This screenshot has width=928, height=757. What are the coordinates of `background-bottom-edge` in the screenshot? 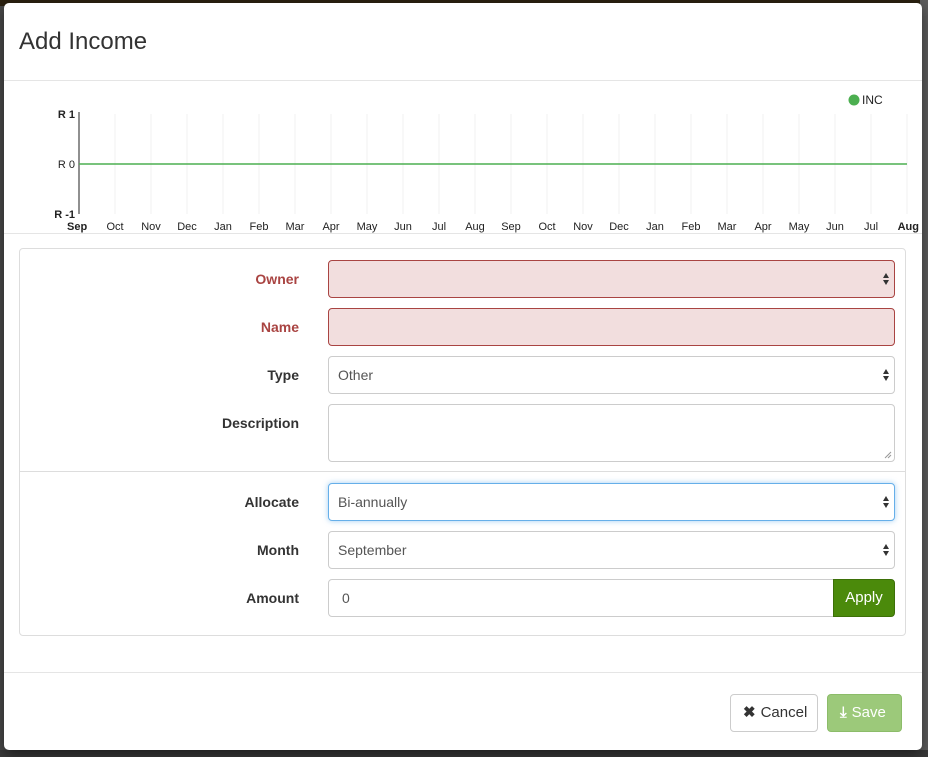 It's located at (464, 753).